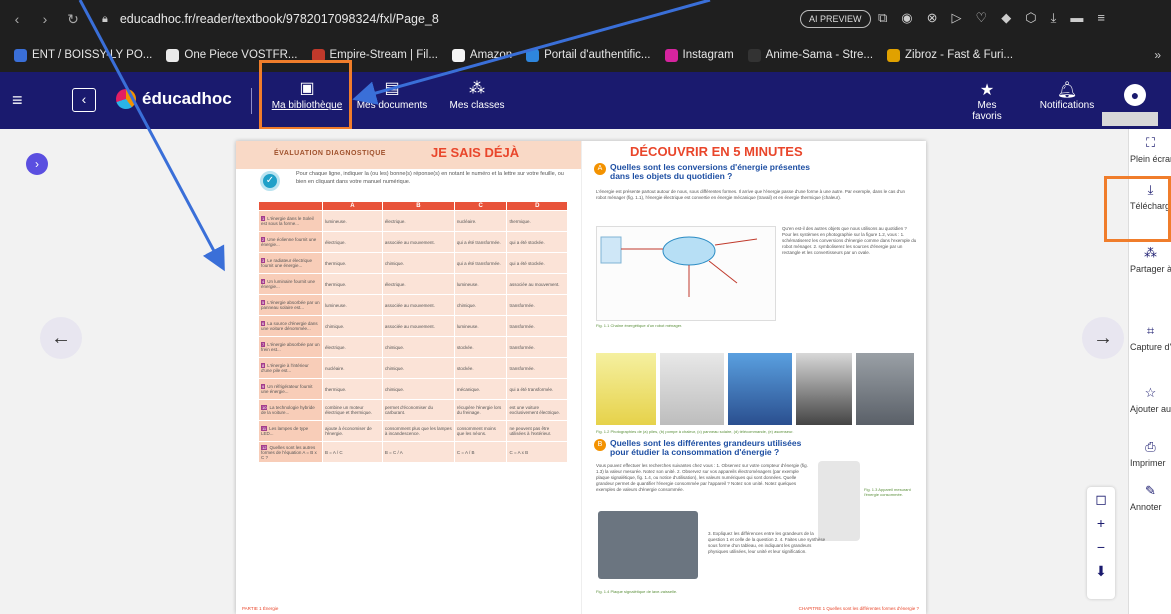 This screenshot has width=1171, height=614. Describe the element at coordinates (987, 101) in the screenshot. I see `nav-favorites: ★ Mes favoris` at that location.